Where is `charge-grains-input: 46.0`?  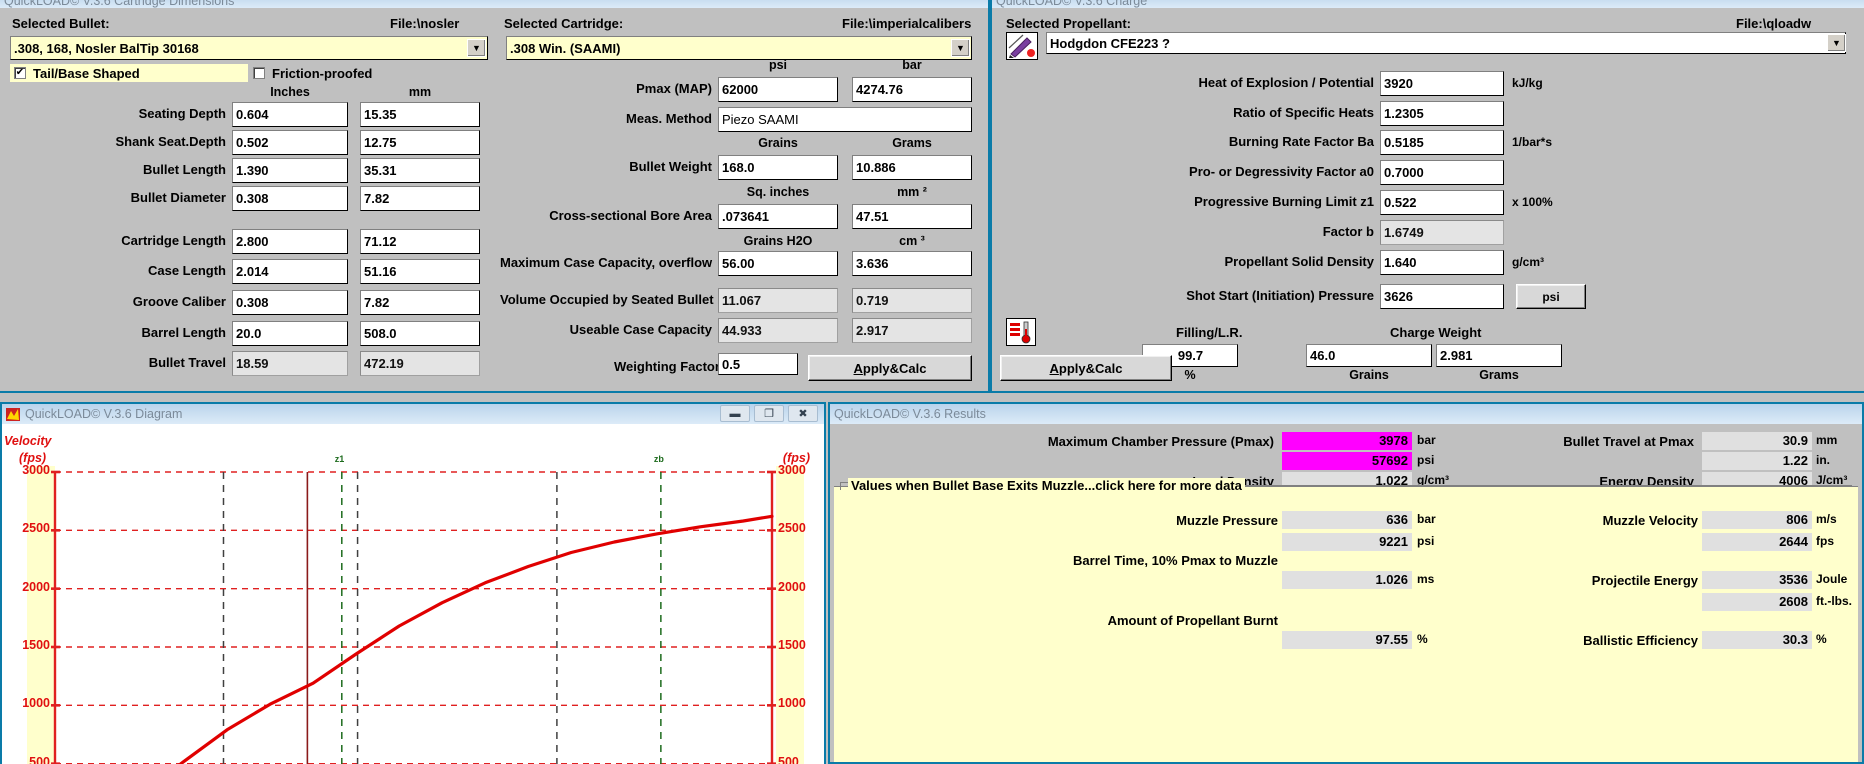 charge-grains-input: 46.0 is located at coordinates (1369, 355).